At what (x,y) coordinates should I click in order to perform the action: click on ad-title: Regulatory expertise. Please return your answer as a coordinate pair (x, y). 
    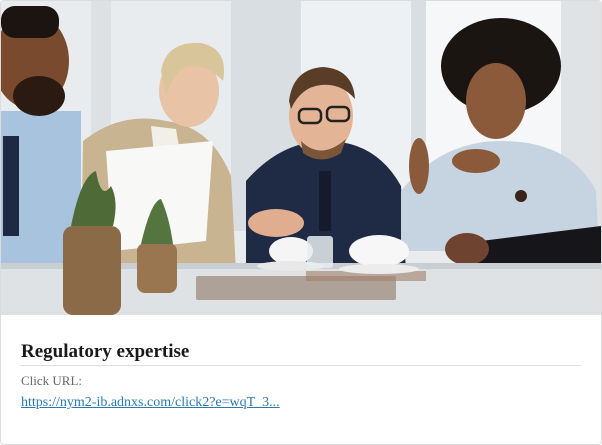
    Looking at the image, I should click on (301, 340).